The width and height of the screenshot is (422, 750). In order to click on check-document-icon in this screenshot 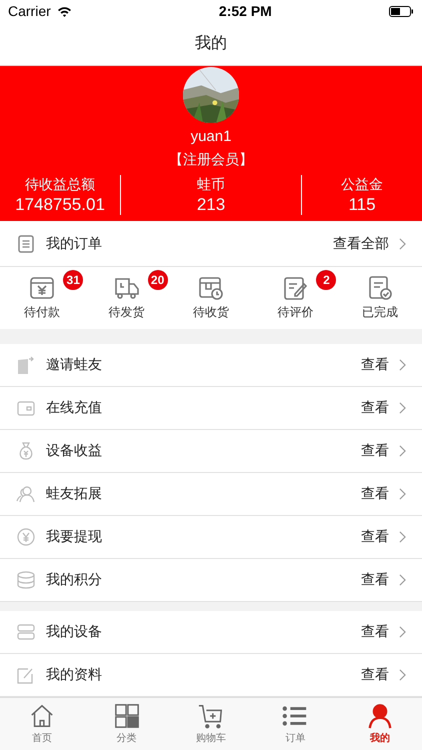, I will do `click(379, 288)`.